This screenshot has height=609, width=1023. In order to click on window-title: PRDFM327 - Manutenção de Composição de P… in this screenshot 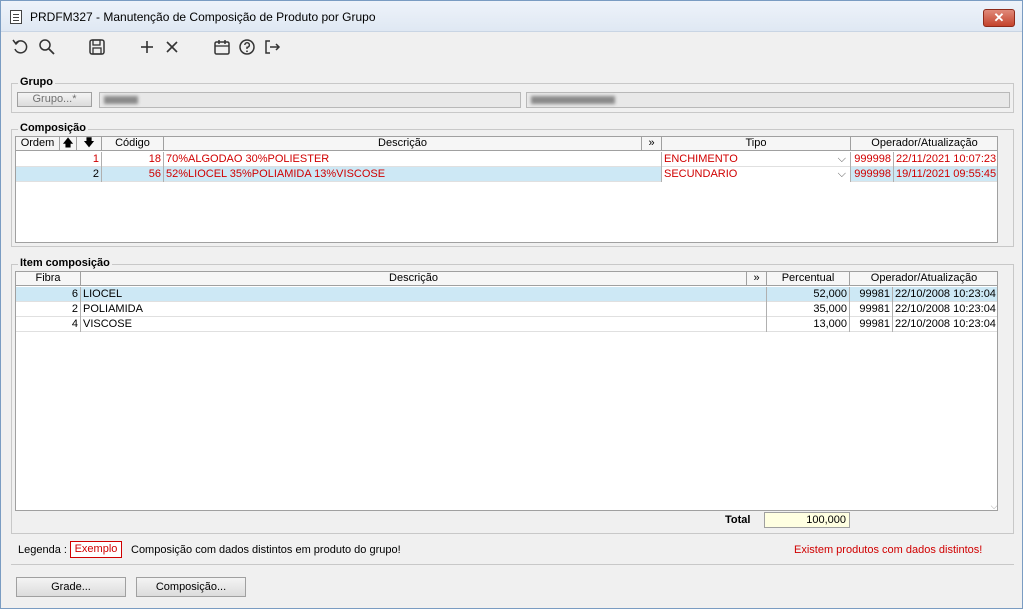, I will do `click(203, 17)`.